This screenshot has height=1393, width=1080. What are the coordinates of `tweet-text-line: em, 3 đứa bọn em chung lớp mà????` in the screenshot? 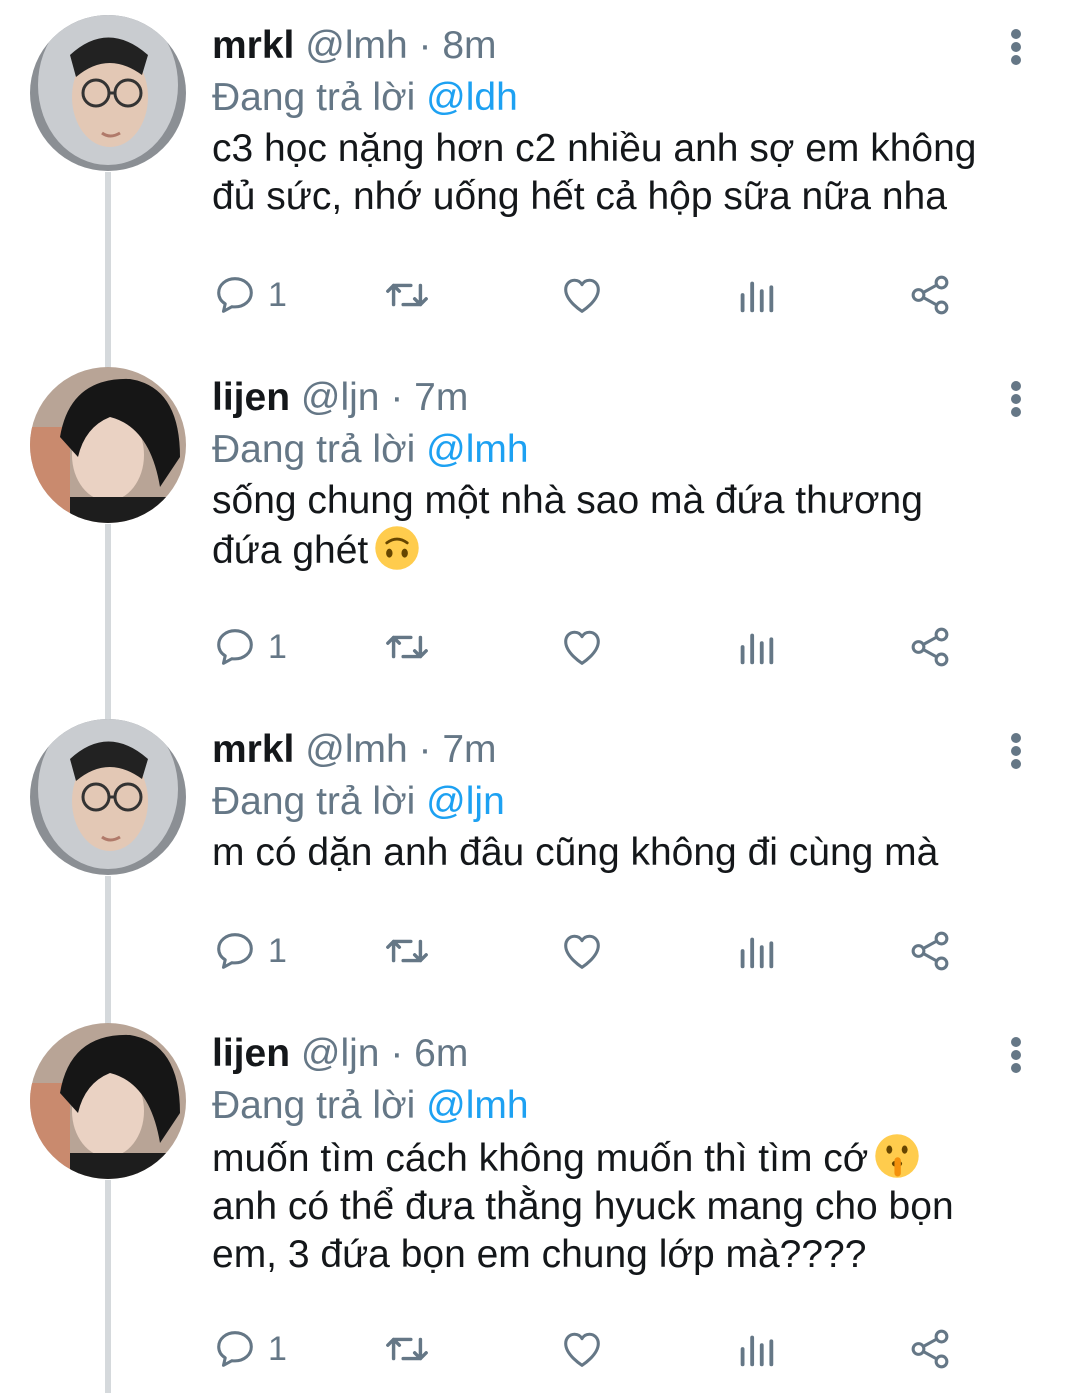 It's located at (539, 1254).